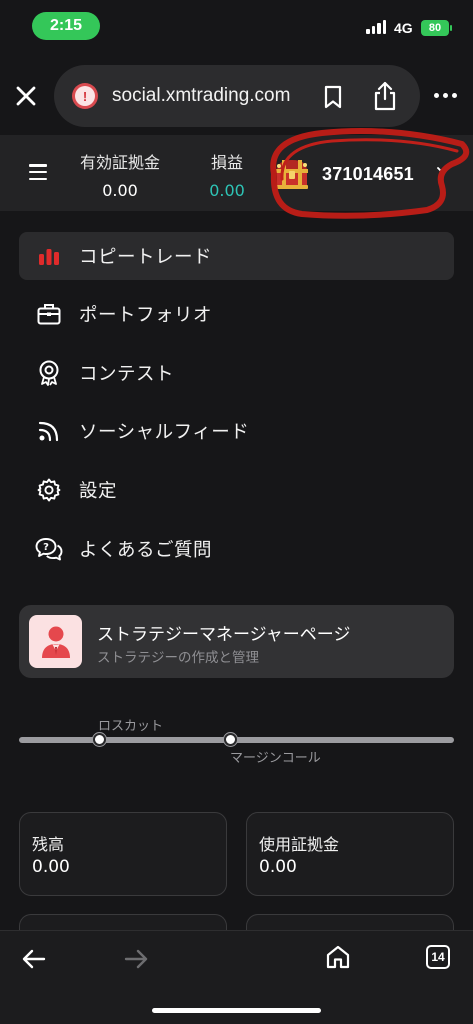 The height and width of the screenshot is (1024, 473). I want to click on account-number: 371014651, so click(368, 174).